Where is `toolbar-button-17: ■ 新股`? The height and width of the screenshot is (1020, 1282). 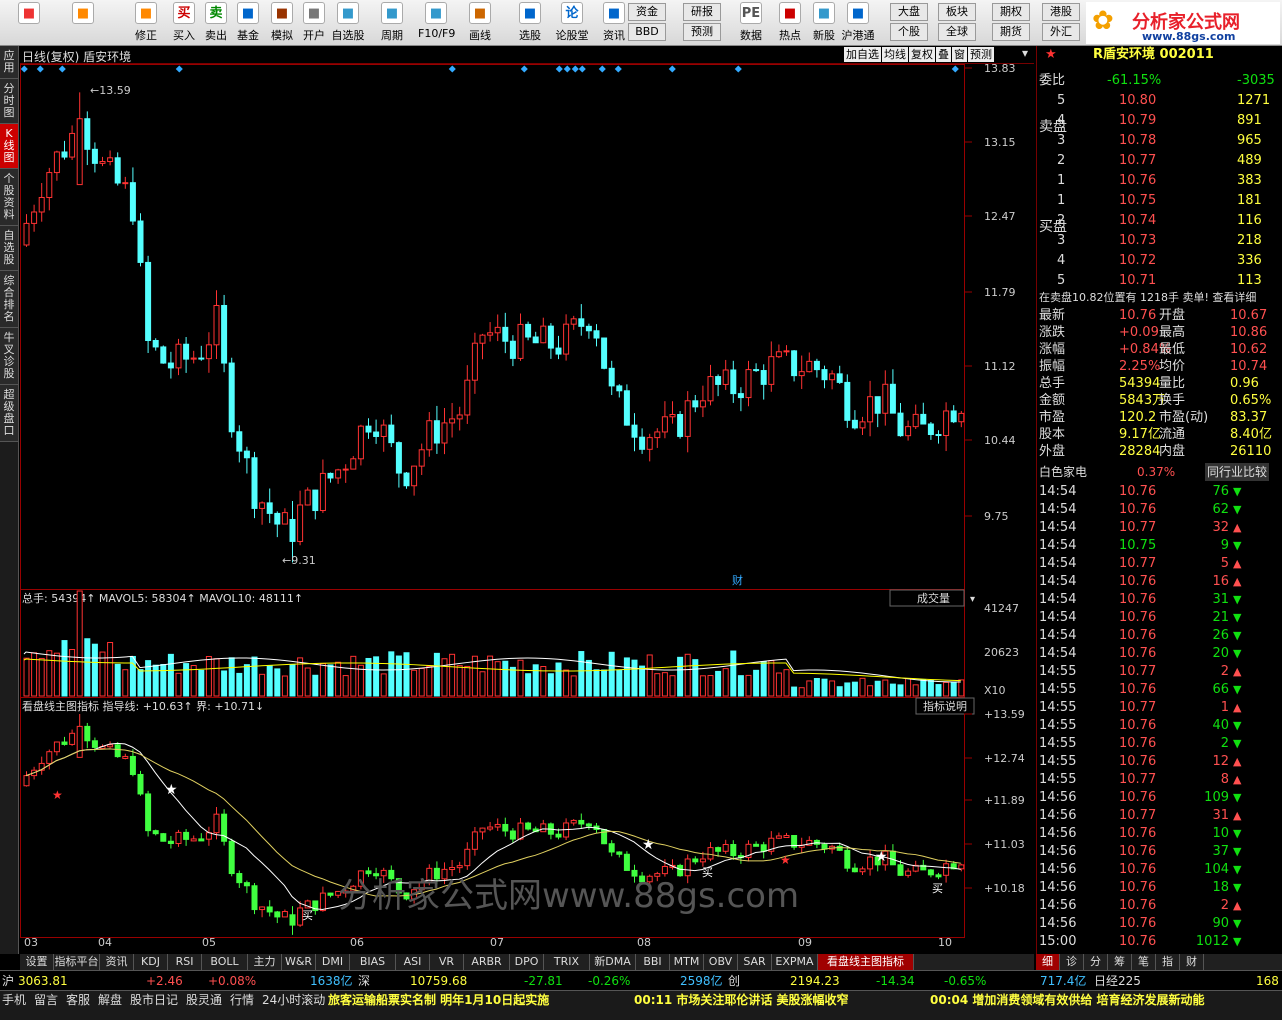
toolbar-button-17: ■ 新股 is located at coordinates (824, 23).